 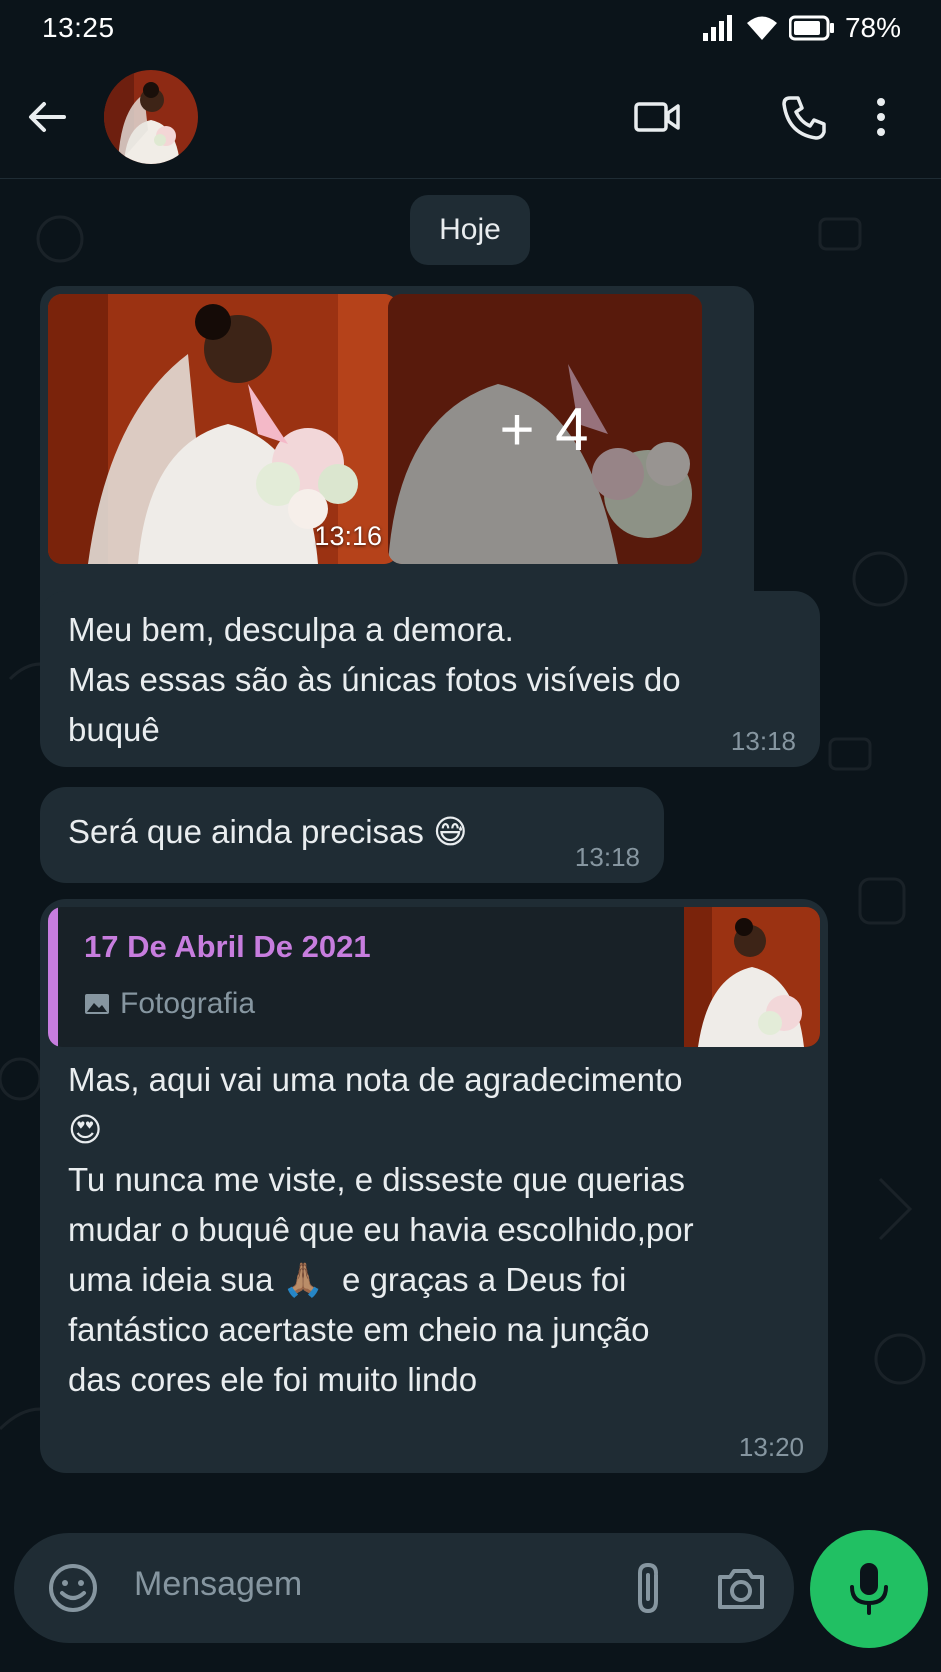 I want to click on photo-timestamp: 13:16, so click(x=348, y=536).